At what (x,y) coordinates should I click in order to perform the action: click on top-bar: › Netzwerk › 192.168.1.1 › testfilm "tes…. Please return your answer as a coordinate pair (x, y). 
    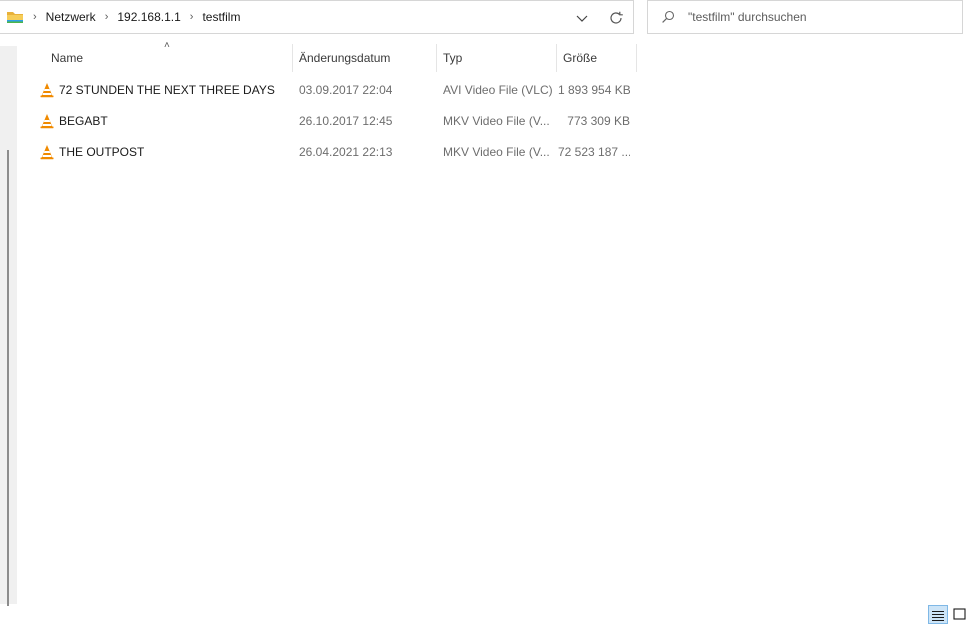
    Looking at the image, I should click on (488, 19).